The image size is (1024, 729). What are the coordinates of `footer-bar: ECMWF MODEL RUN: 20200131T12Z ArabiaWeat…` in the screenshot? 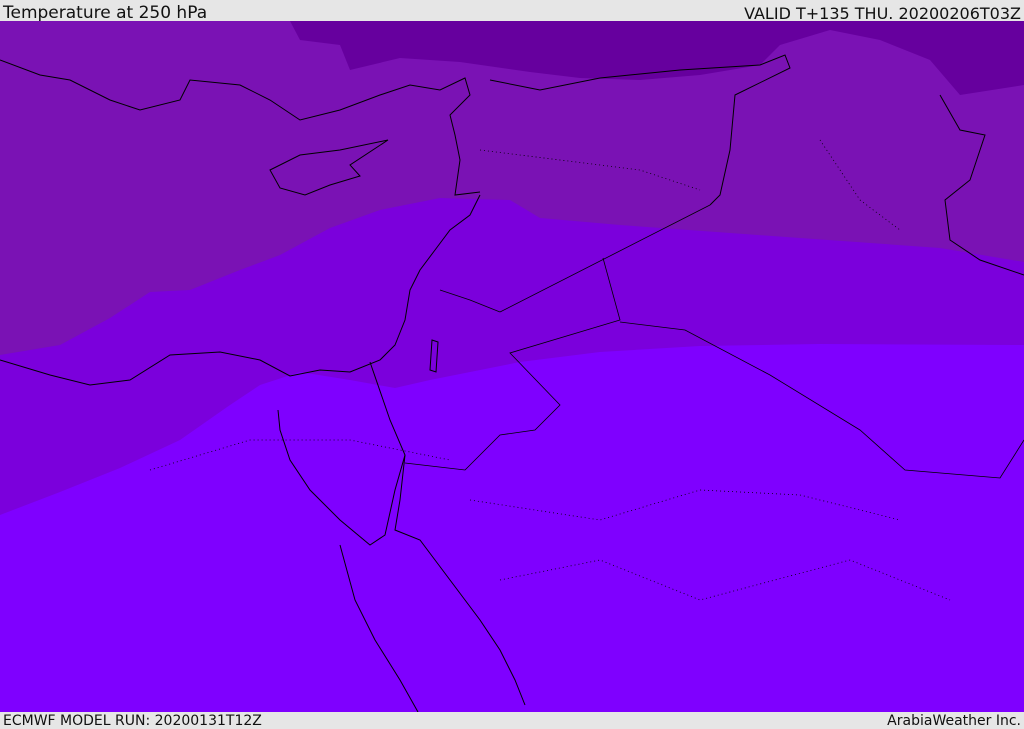 It's located at (512, 720).